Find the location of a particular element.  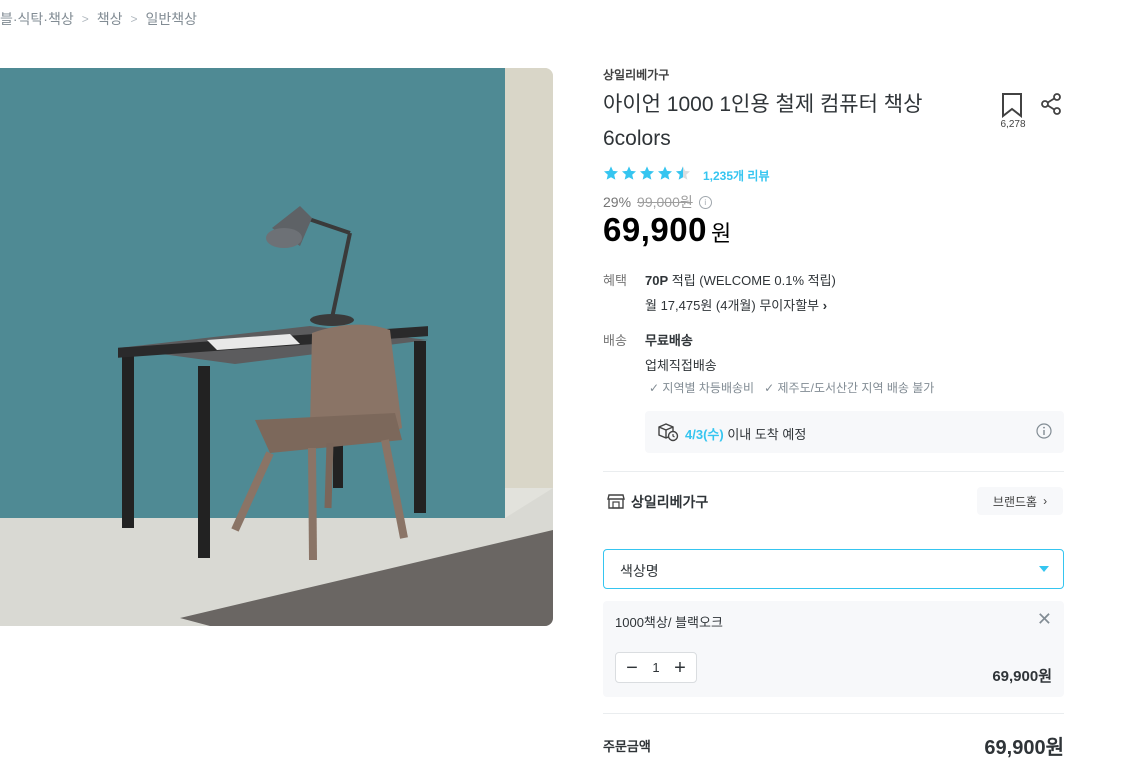

arrival-text: 4/3(수) 이내 도착 예정 is located at coordinates (745, 433).